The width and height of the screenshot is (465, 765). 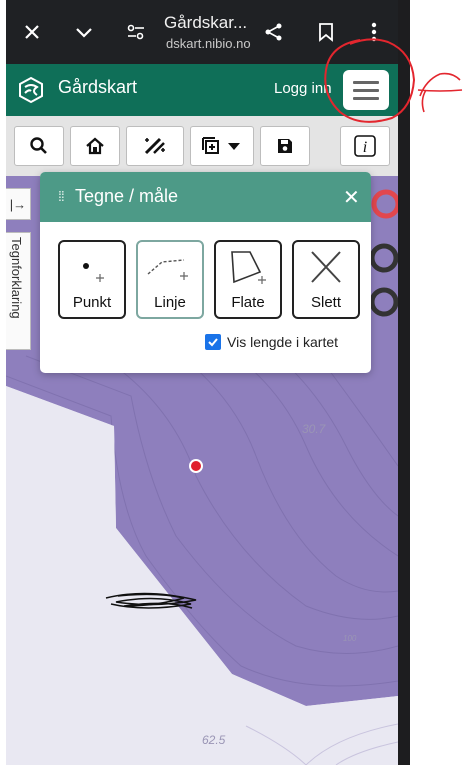 I want to click on measure-tools-icon, so click(x=154, y=146).